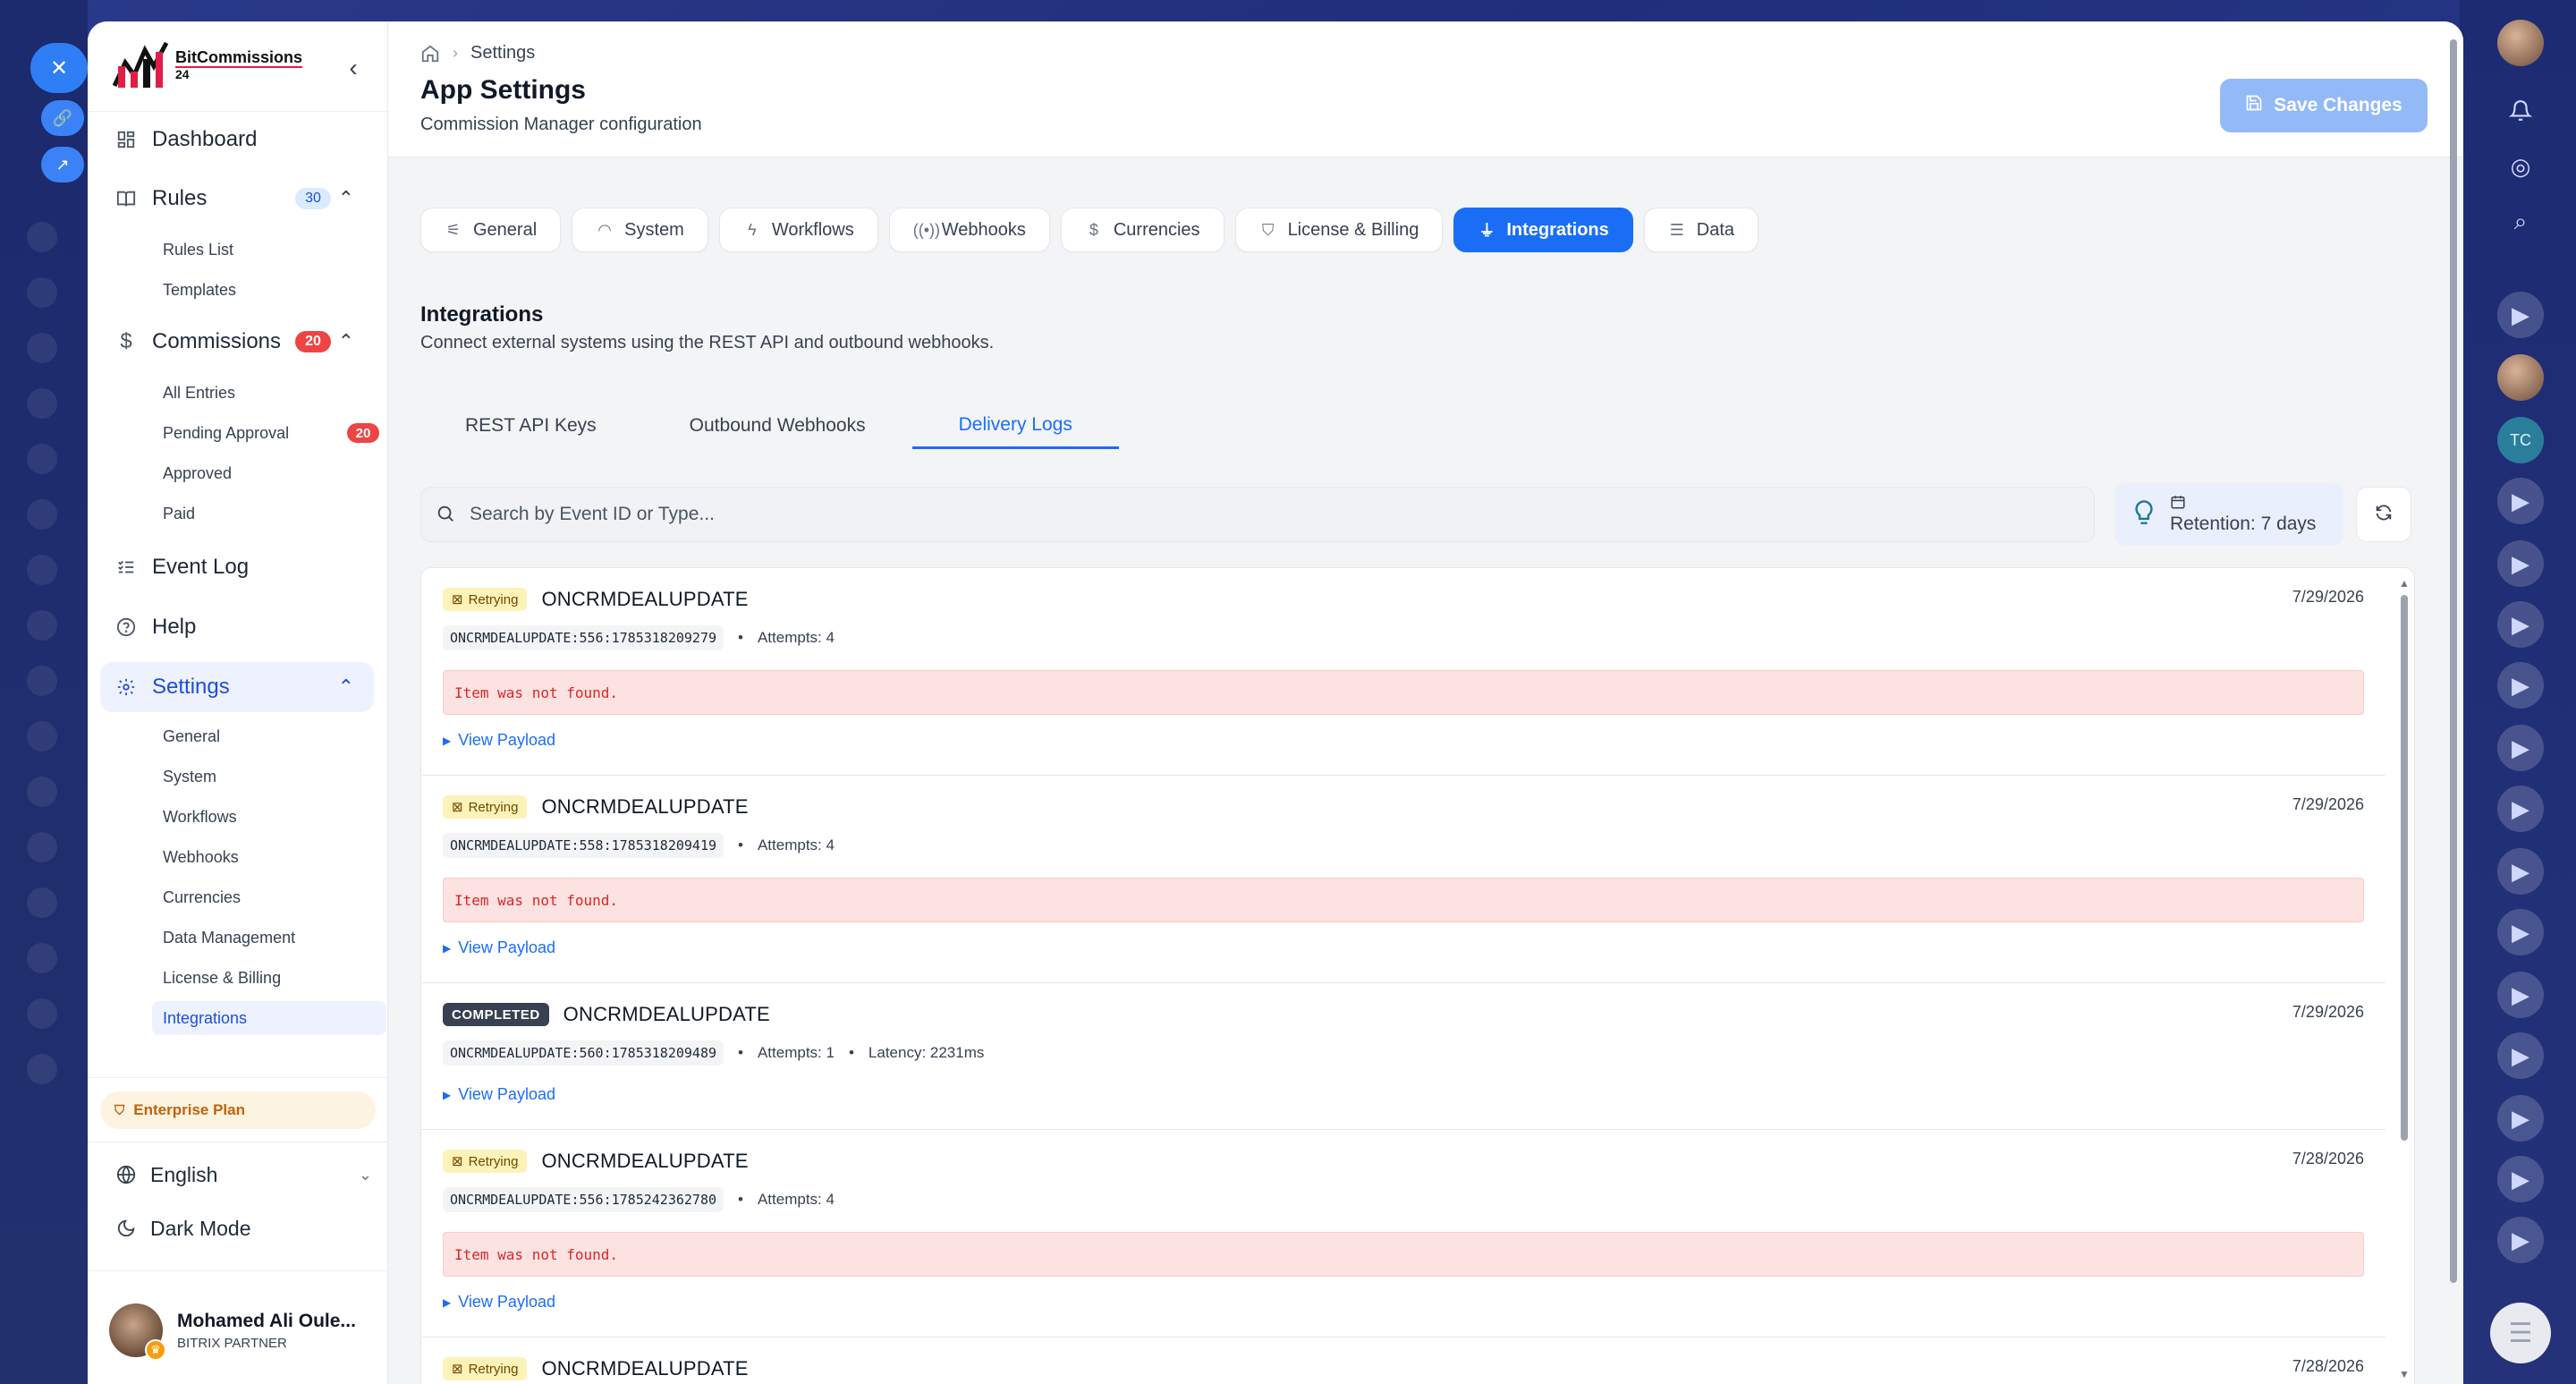 The image size is (2576, 1384). I want to click on list-scrollbar: ▲ ▼, so click(2404, 978).